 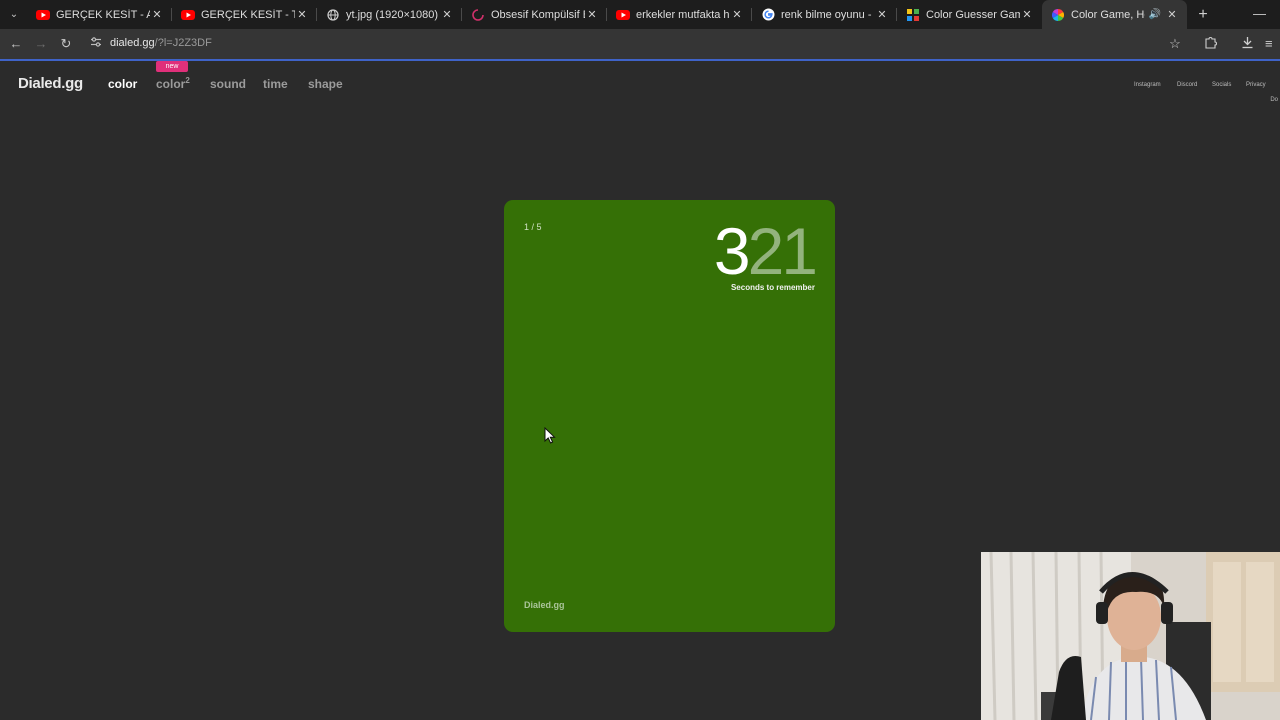 I want to click on tab-title: Color Guesser Game | Gu, so click(x=973, y=14).